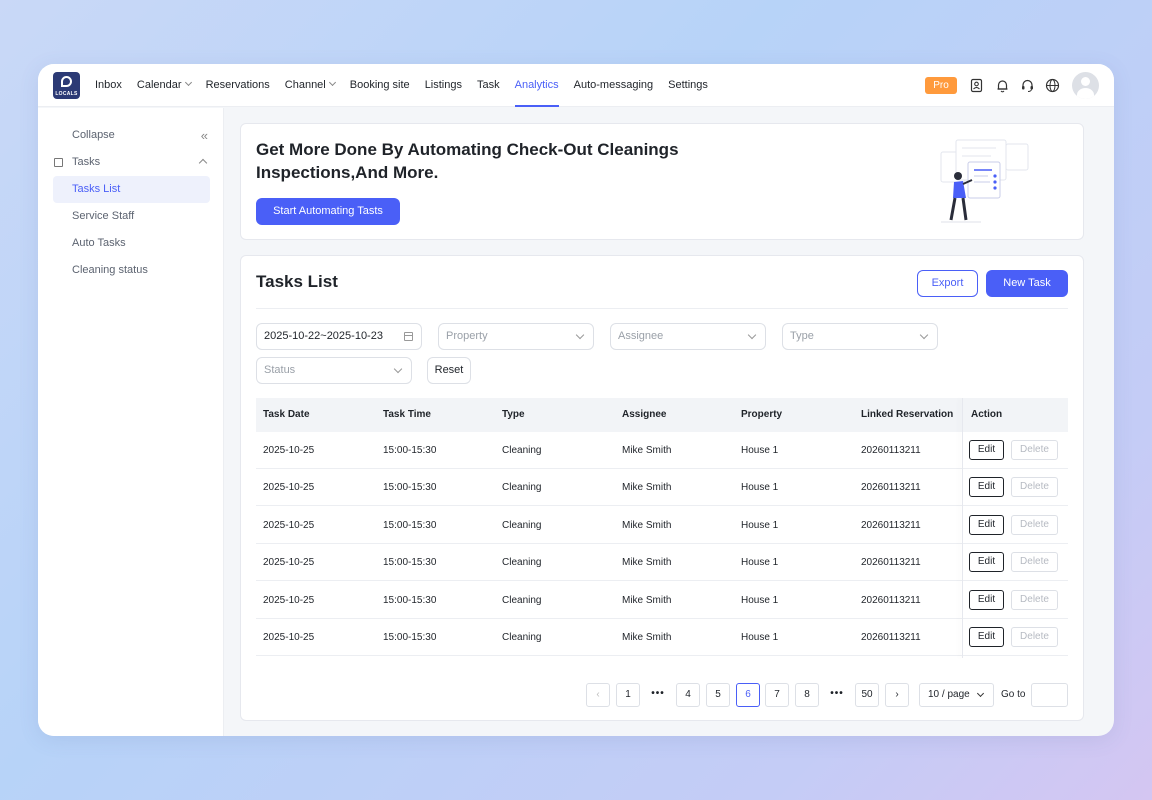  I want to click on nav-item-label: Auto-messaging, so click(613, 85).